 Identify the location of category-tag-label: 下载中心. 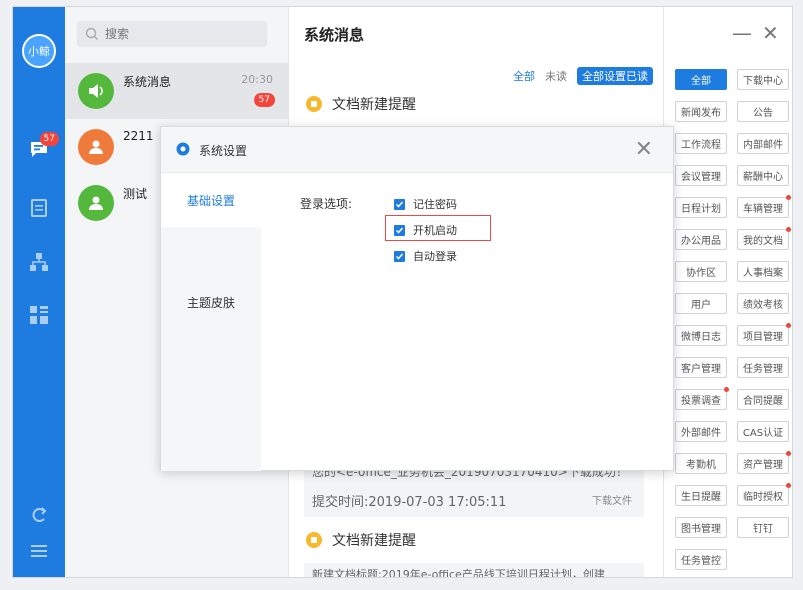
(763, 81).